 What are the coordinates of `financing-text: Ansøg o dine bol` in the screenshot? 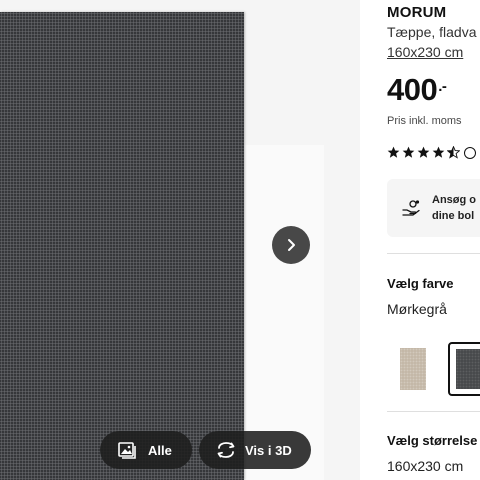 It's located at (454, 208).